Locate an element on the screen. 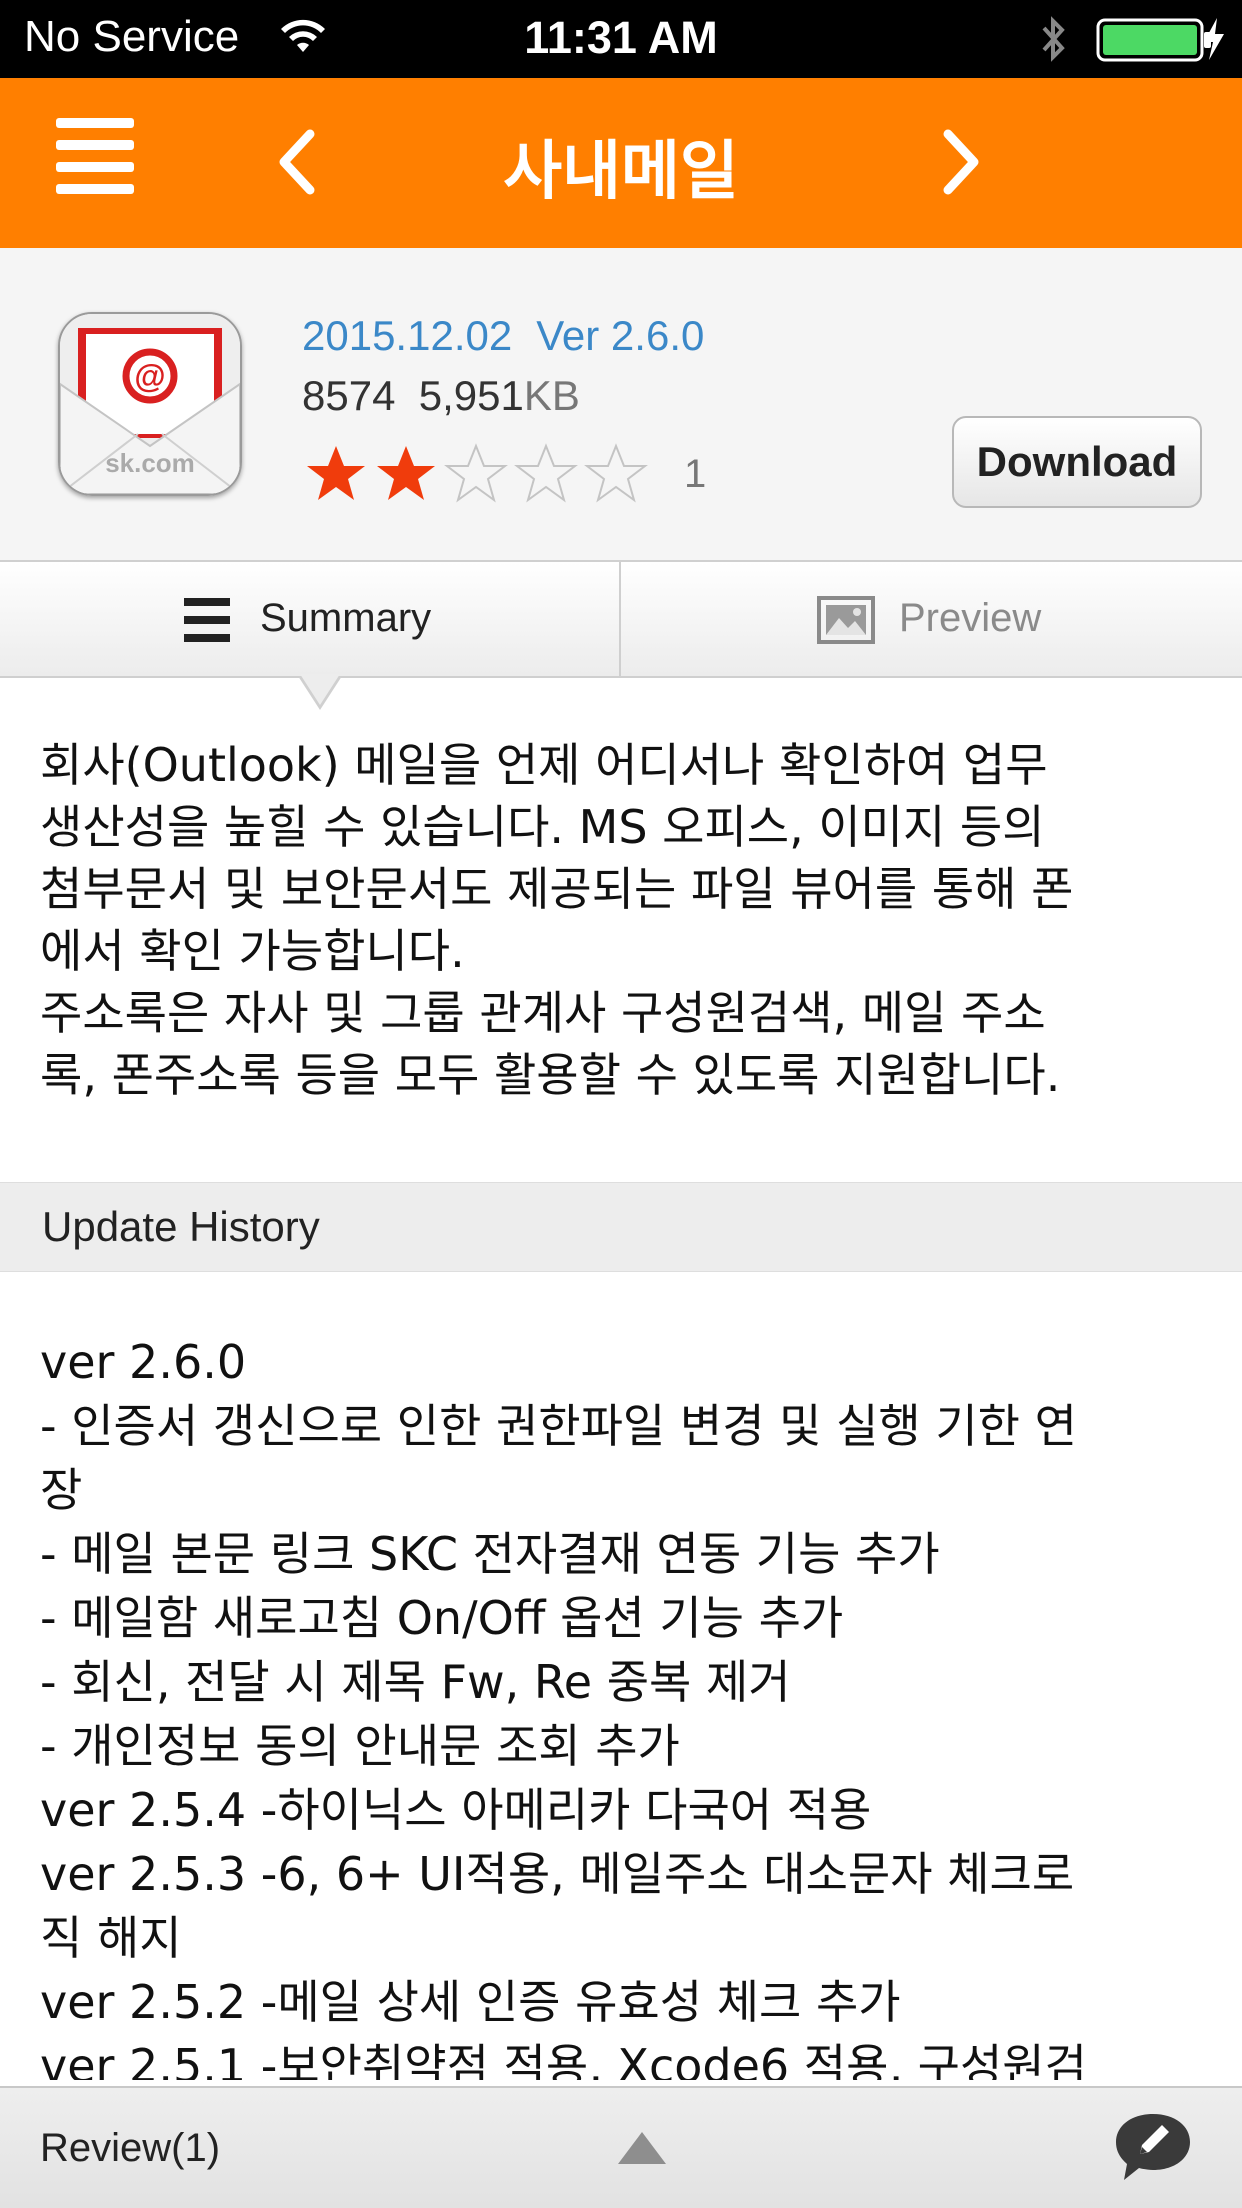 Image resolution: width=1242 pixels, height=2208 pixels. update-history-title: Update History is located at coordinates (181, 1226).